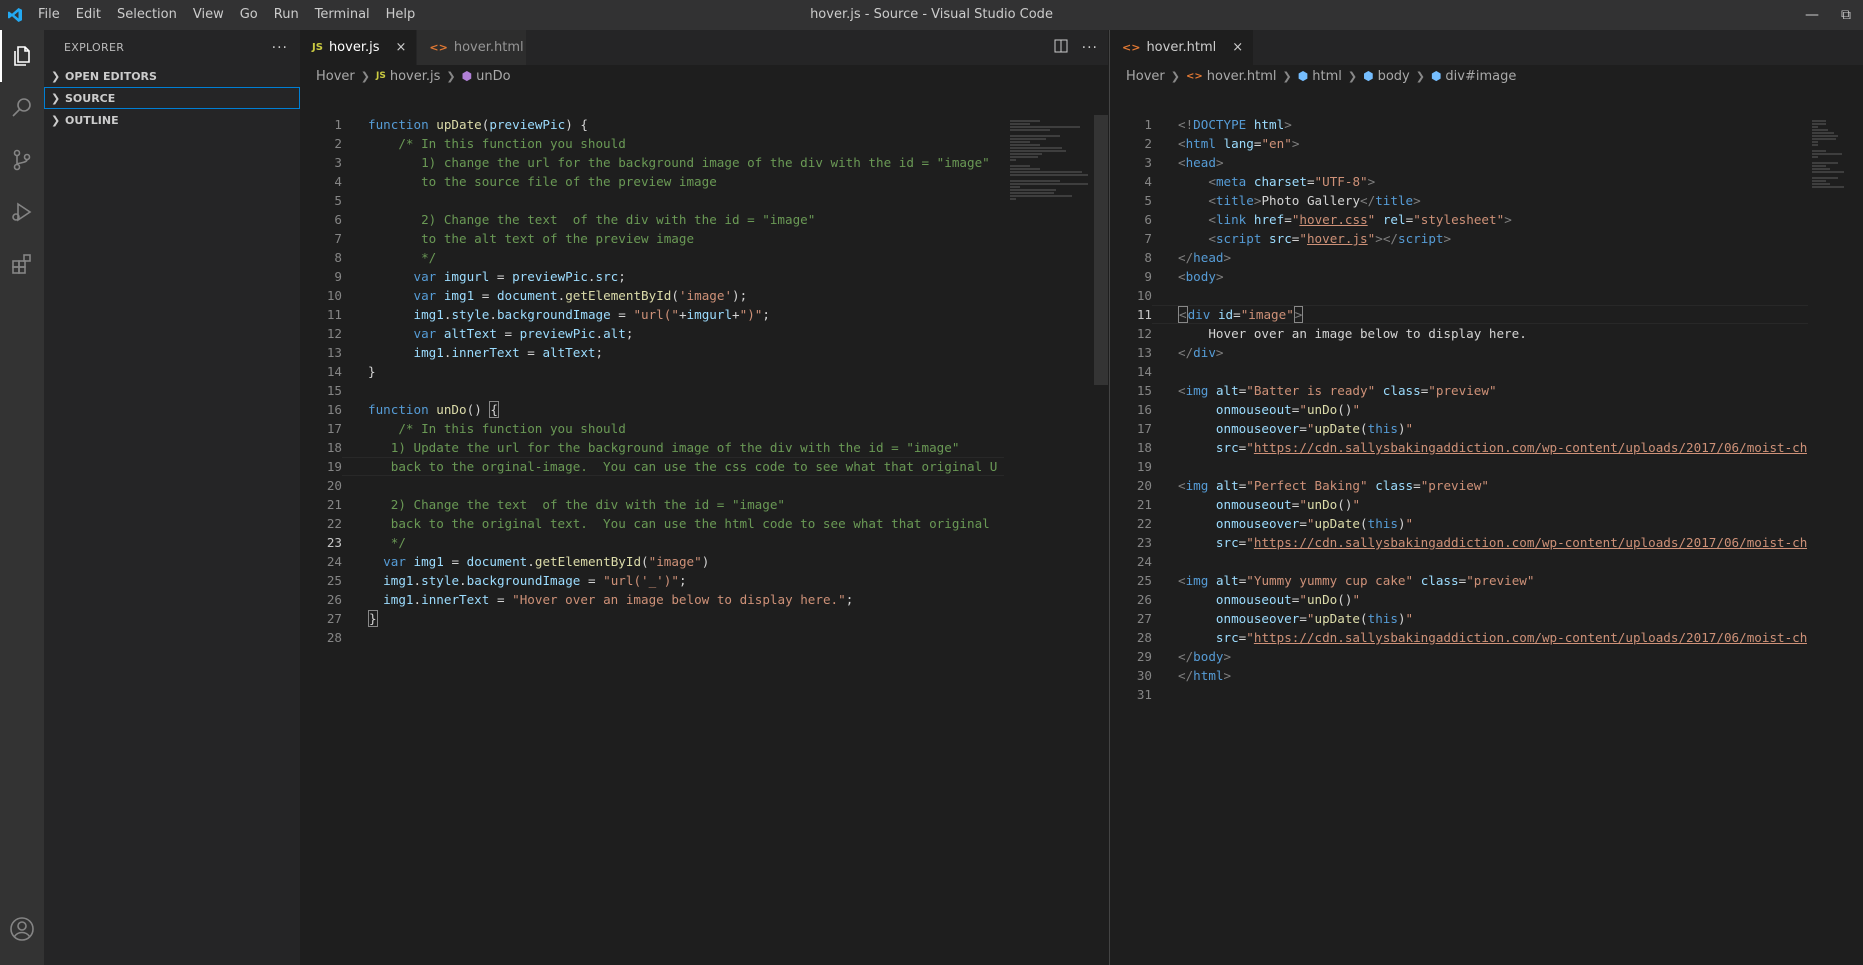 This screenshot has height=965, width=1863. Describe the element at coordinates (172, 76) in the screenshot. I see `section-open-editors: ❯ OPEN EDITORS` at that location.